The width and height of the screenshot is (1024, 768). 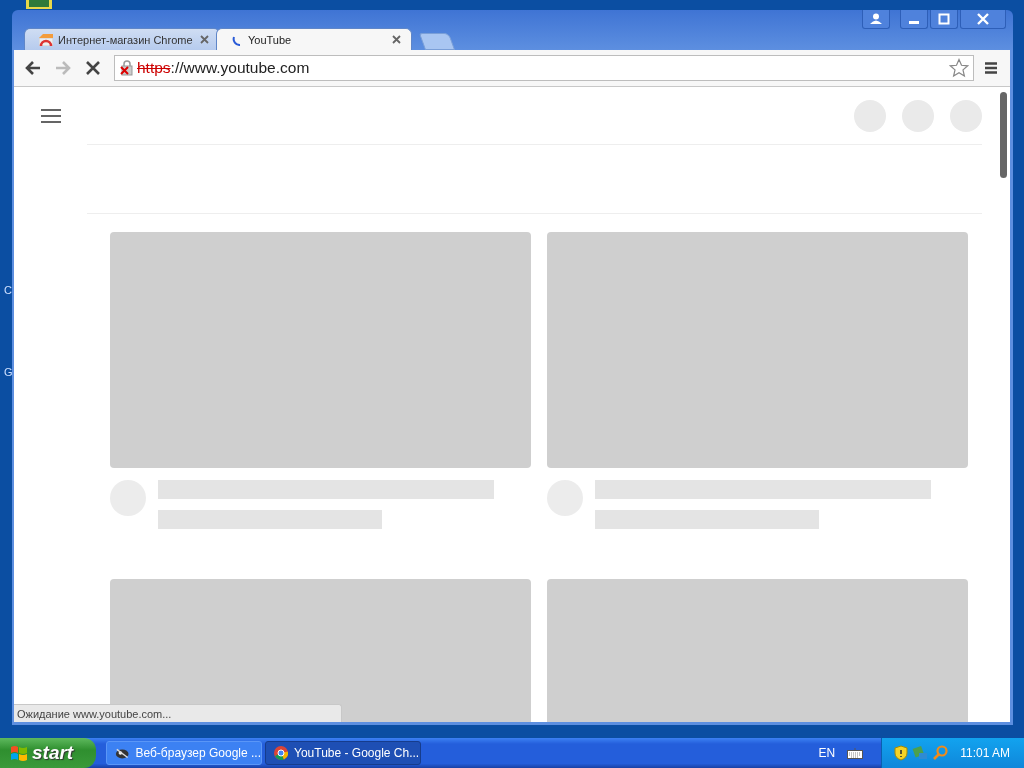 What do you see at coordinates (8, 290) in the screenshot?
I see `desktop-label: C` at bounding box center [8, 290].